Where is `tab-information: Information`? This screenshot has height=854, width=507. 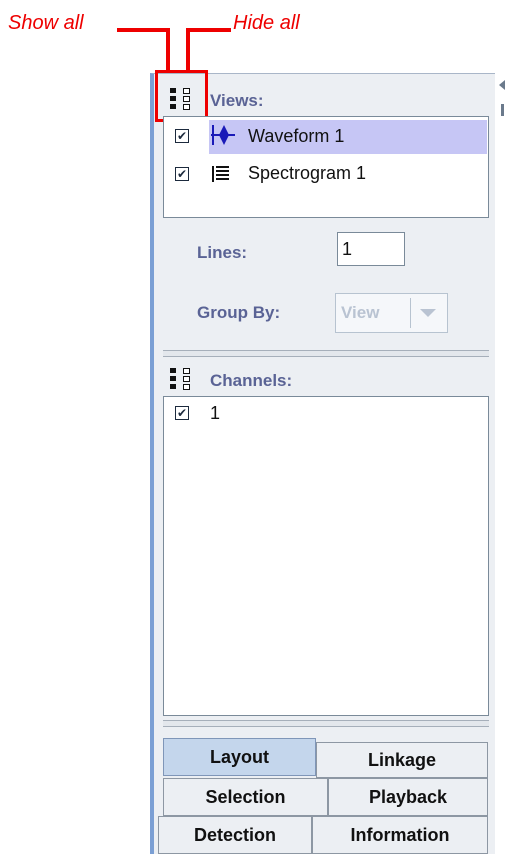 tab-information: Information is located at coordinates (400, 835).